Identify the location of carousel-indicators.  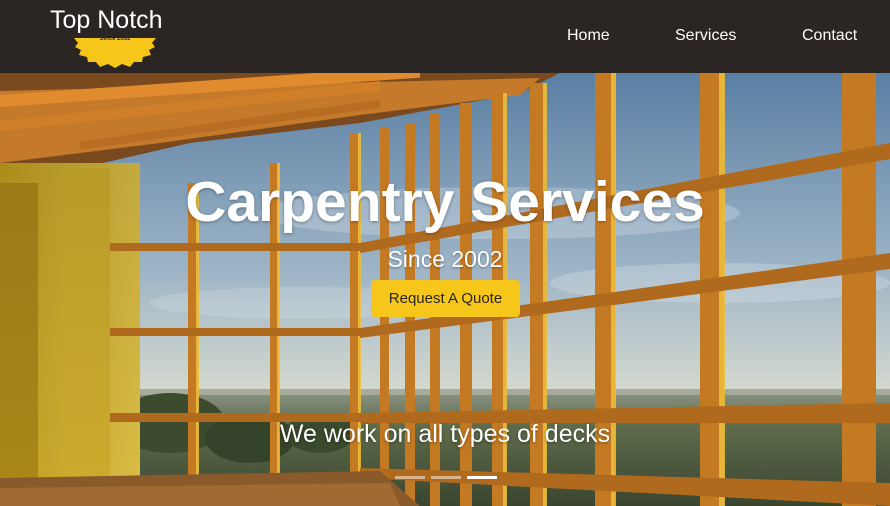
(446, 478).